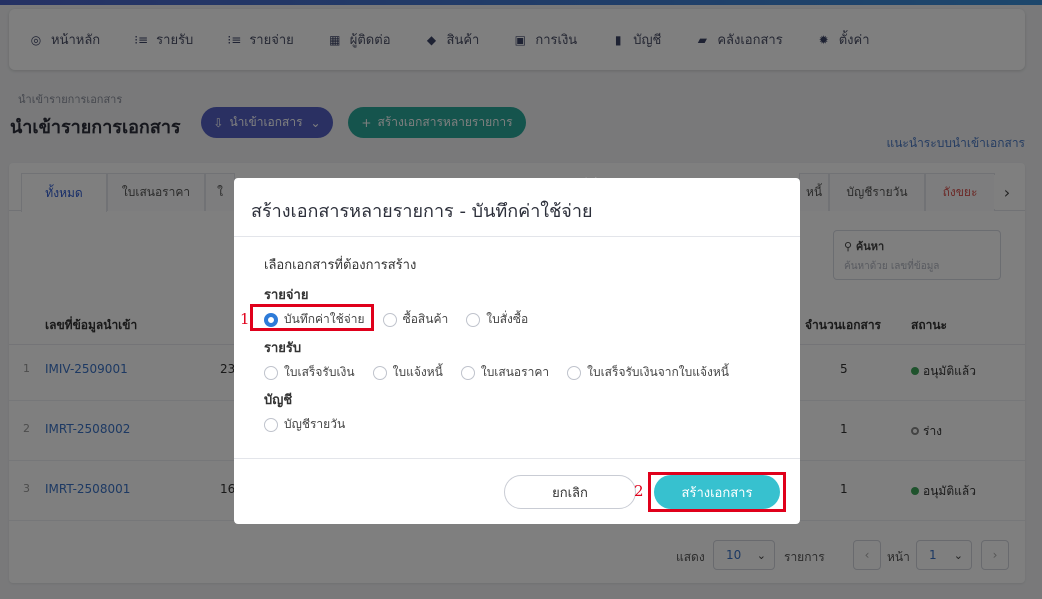  I want to click on modal-title: สร้างเอกสารหลายรายการ - บันทึกค่าใช้จ่าย, so click(422, 211).